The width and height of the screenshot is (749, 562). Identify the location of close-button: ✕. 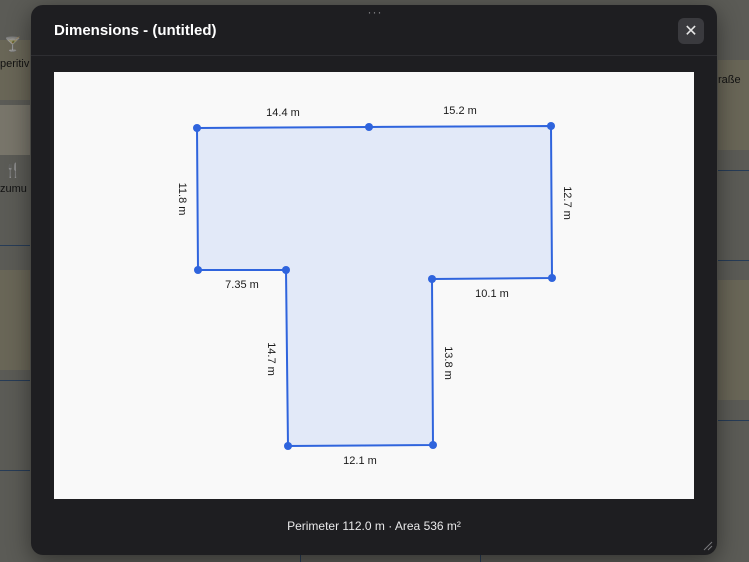
(691, 31).